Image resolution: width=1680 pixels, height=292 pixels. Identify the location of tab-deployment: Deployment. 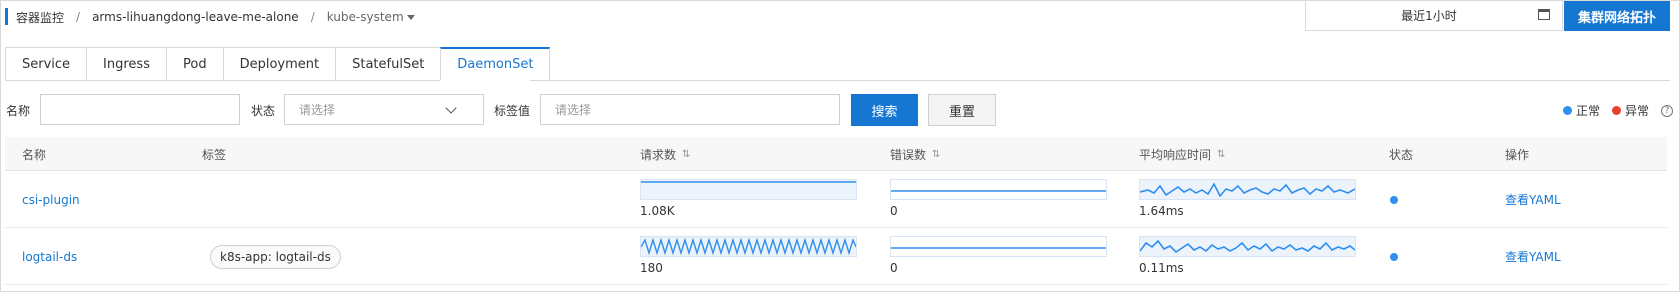
(279, 64).